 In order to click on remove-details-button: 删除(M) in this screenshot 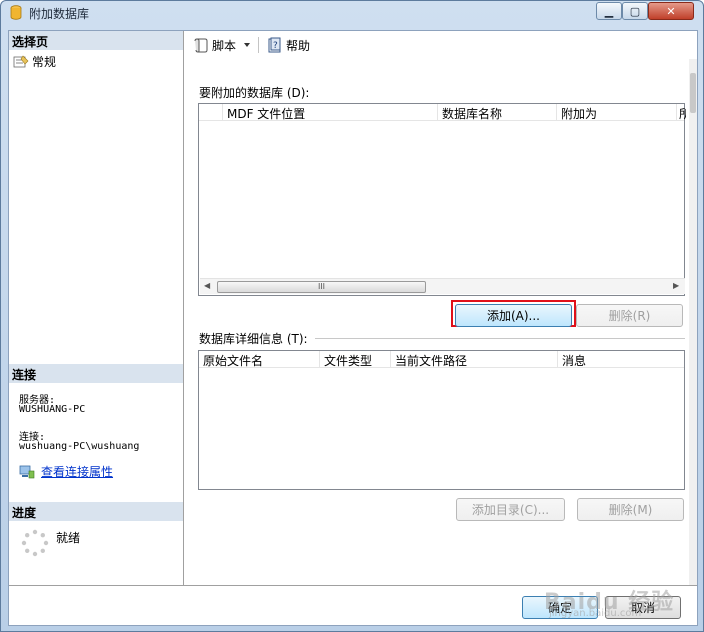, I will do `click(630, 509)`.